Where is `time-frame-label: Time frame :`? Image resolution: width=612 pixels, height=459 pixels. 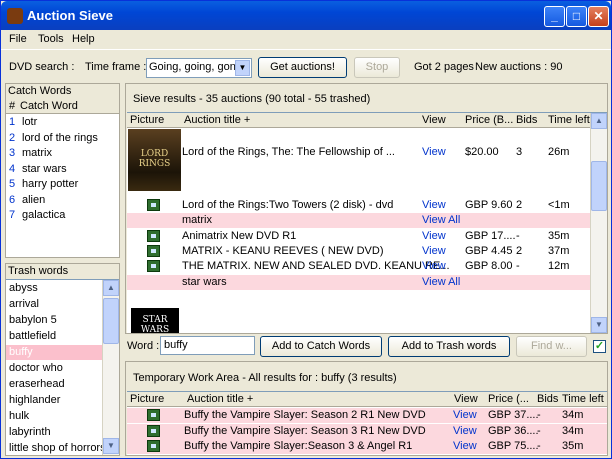 time-frame-label: Time frame : is located at coordinates (116, 67).